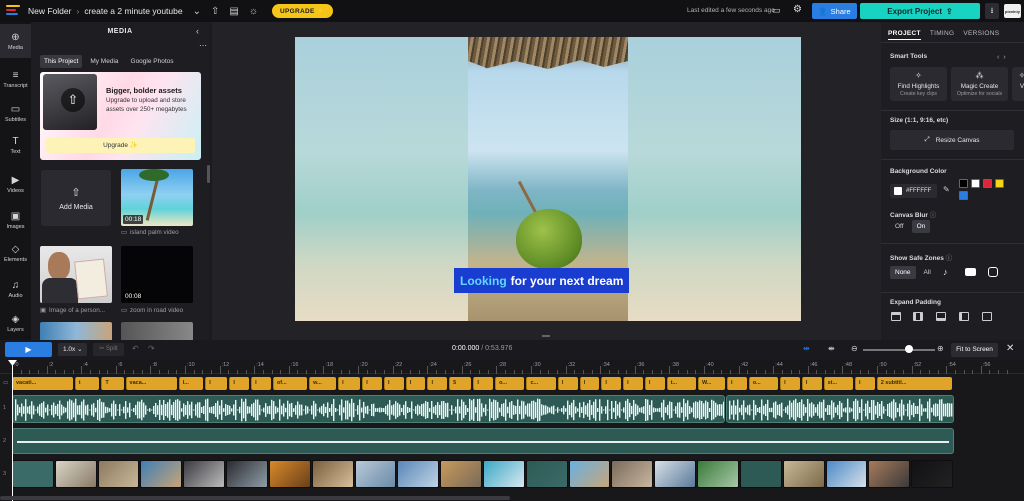 This screenshot has height=501, width=1024. I want to click on instagram-icon, so click(993, 272).